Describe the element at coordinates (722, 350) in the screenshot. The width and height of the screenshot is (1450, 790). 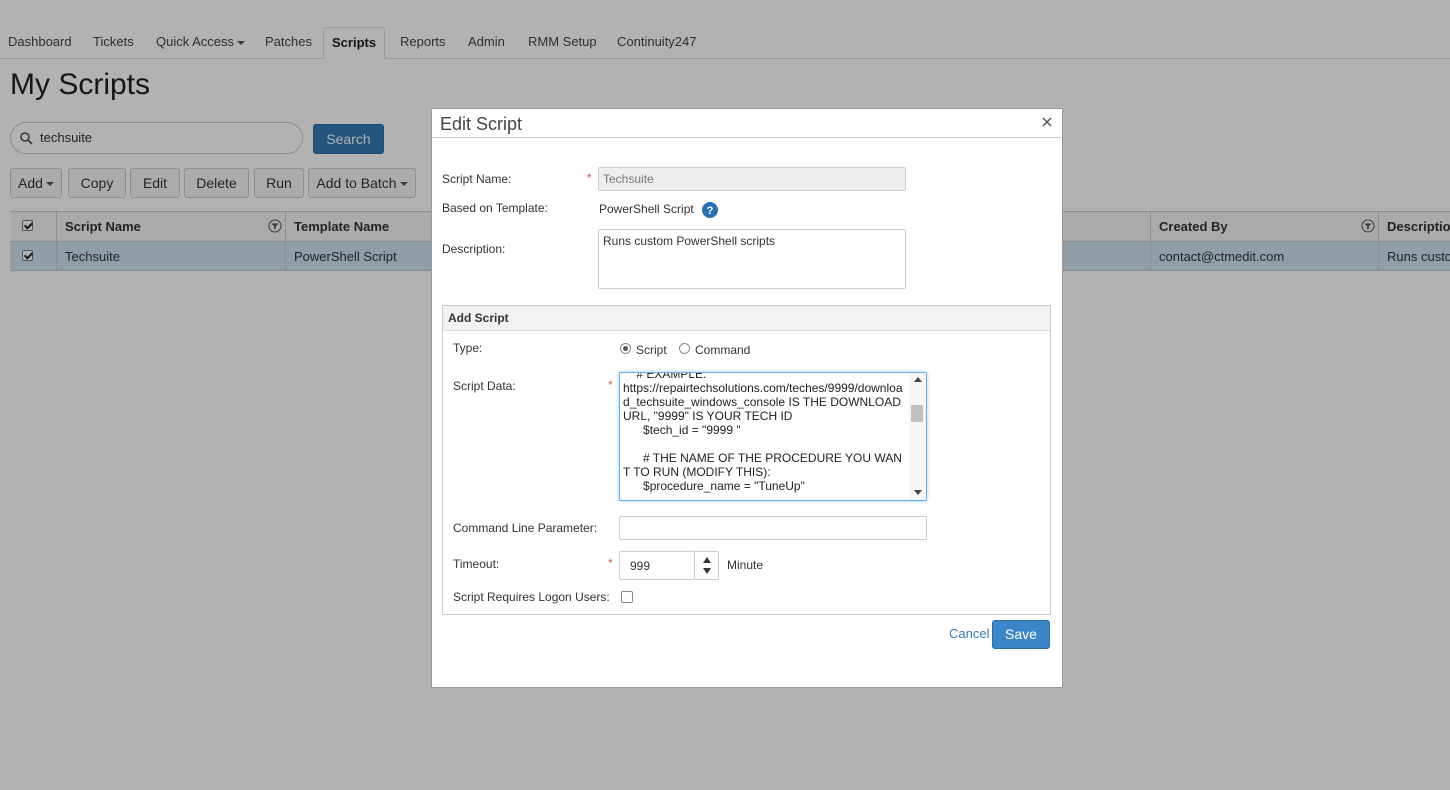
I see `type-command-label: Command` at that location.